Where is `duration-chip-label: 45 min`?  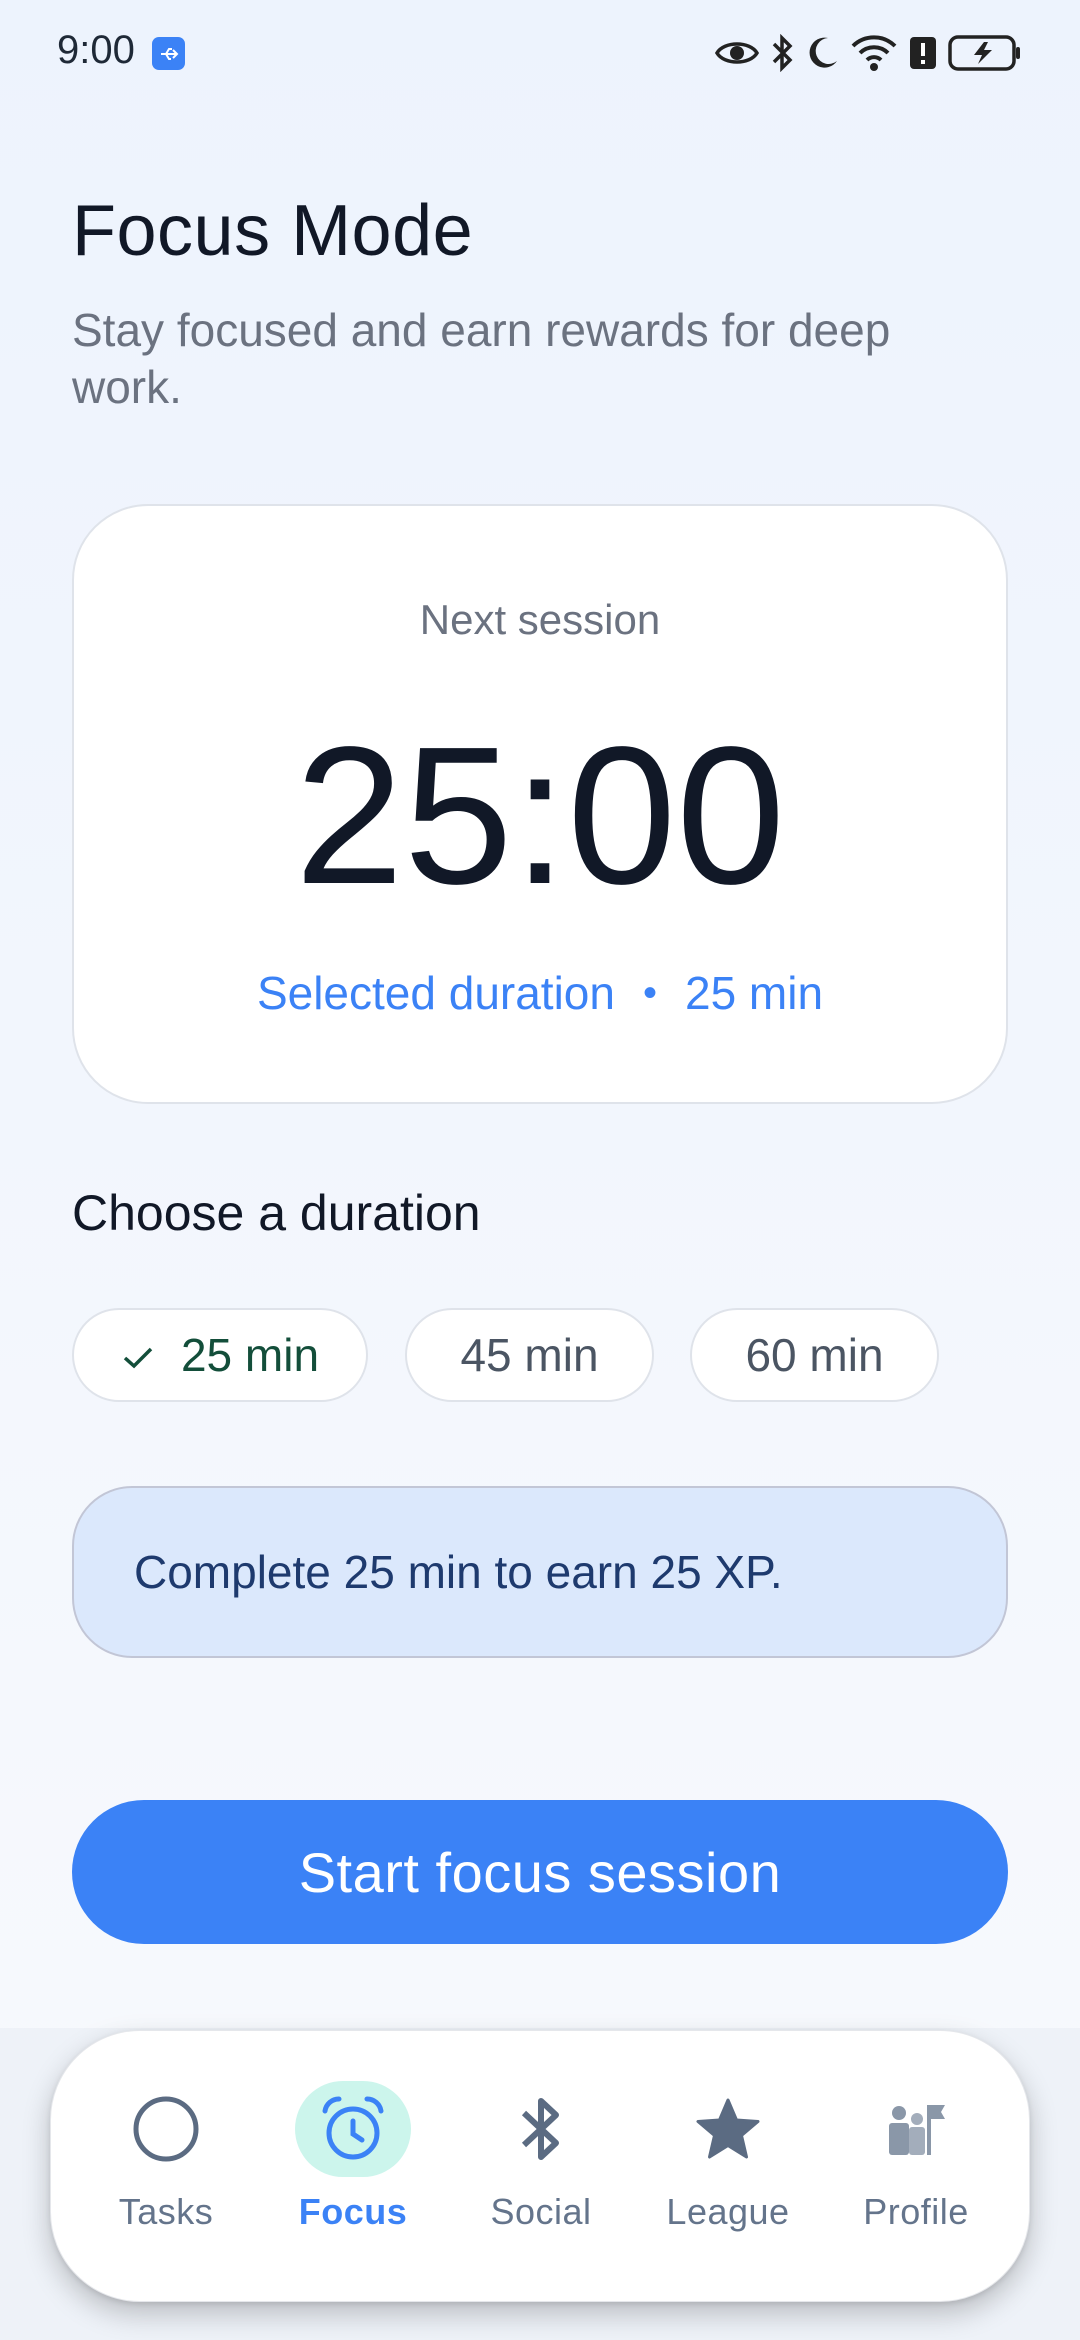
duration-chip-label: 45 min is located at coordinates (529, 1355).